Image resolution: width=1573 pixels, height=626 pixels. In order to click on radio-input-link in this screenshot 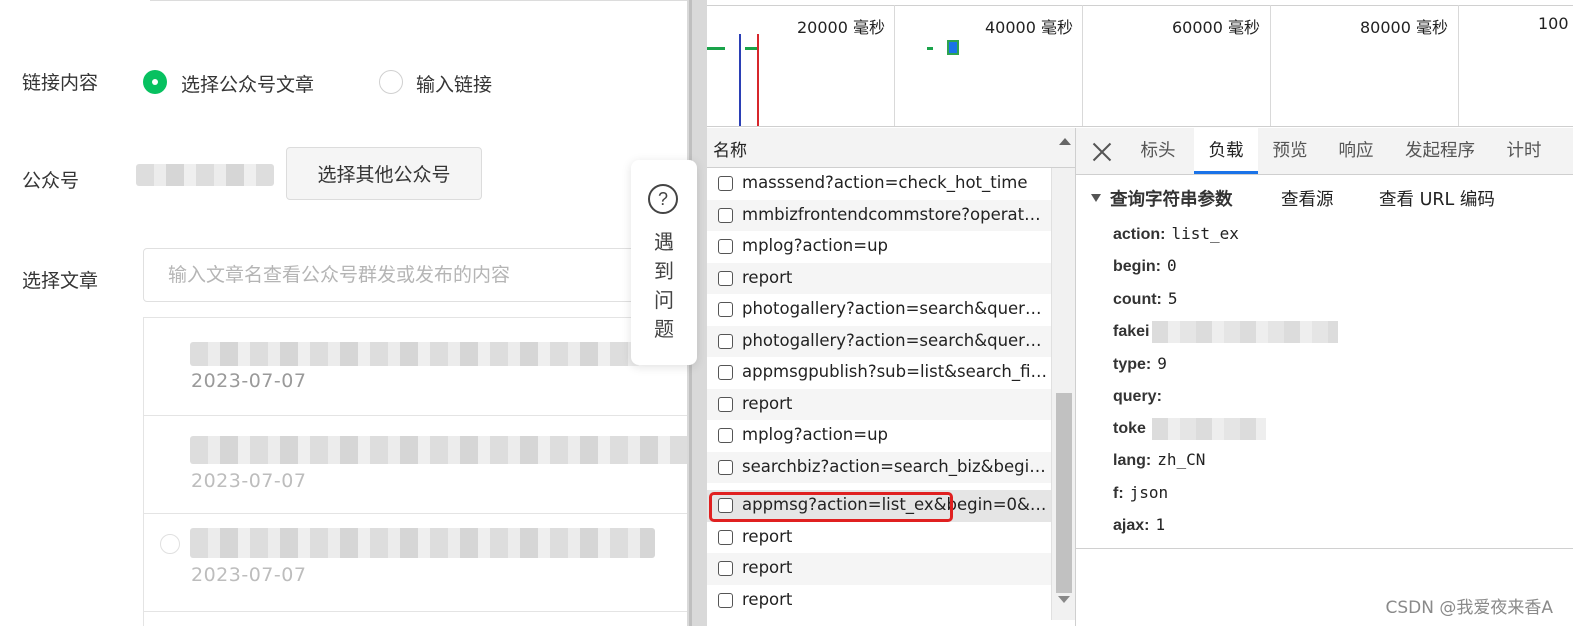, I will do `click(391, 82)`.